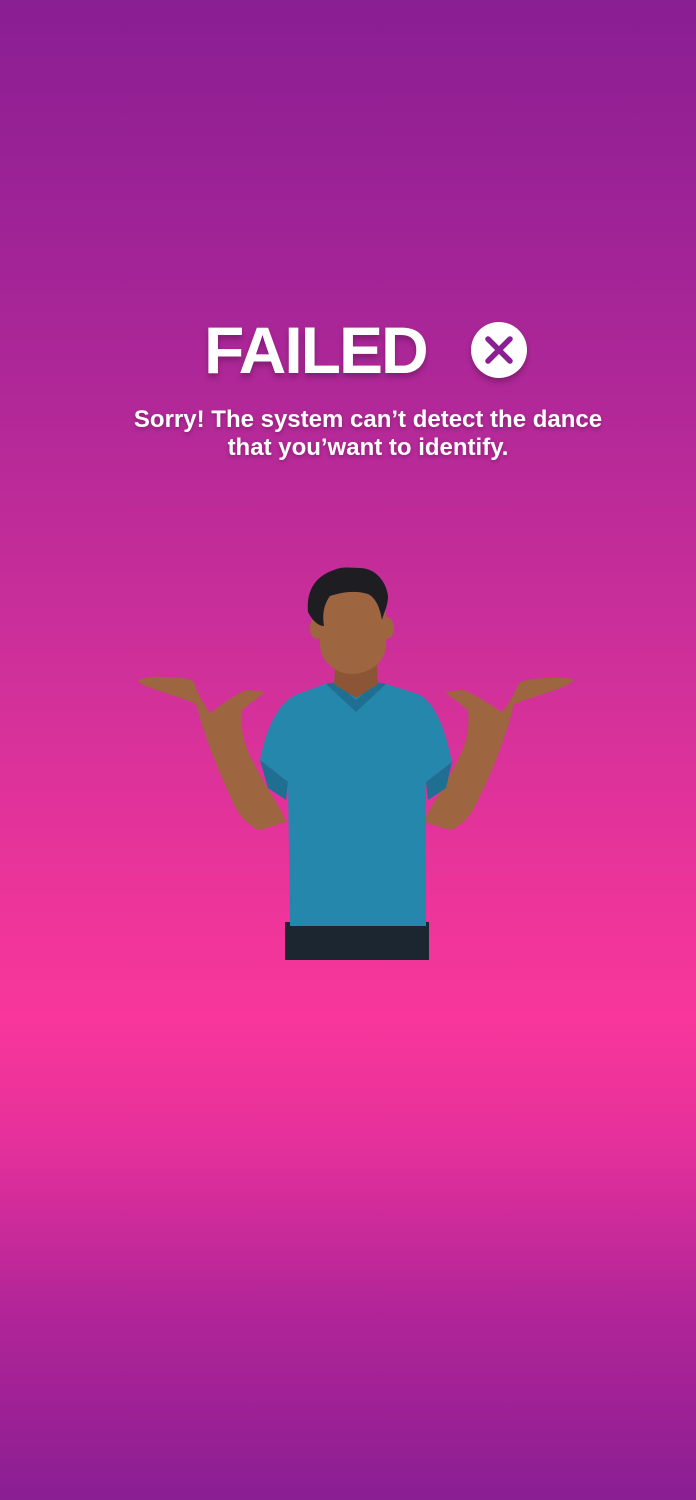 Image resolution: width=696 pixels, height=1500 pixels. What do you see at coordinates (316, 350) in the screenshot?
I see `status-title: FAILED` at bounding box center [316, 350].